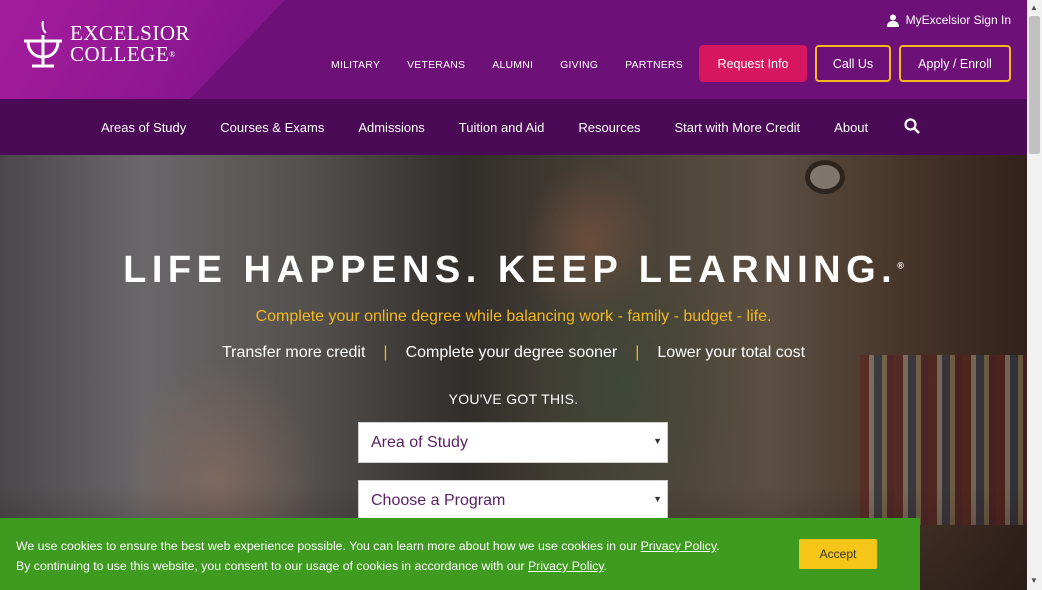  What do you see at coordinates (737, 127) in the screenshot?
I see `nav-start-more-credit: Start with More Credit` at bounding box center [737, 127].